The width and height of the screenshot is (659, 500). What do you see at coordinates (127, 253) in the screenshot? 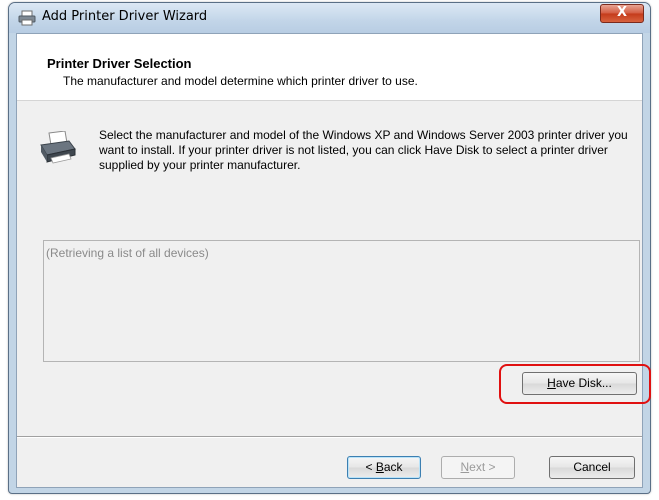
I see `device-list-status: (Retrieving a list of all devices)` at bounding box center [127, 253].